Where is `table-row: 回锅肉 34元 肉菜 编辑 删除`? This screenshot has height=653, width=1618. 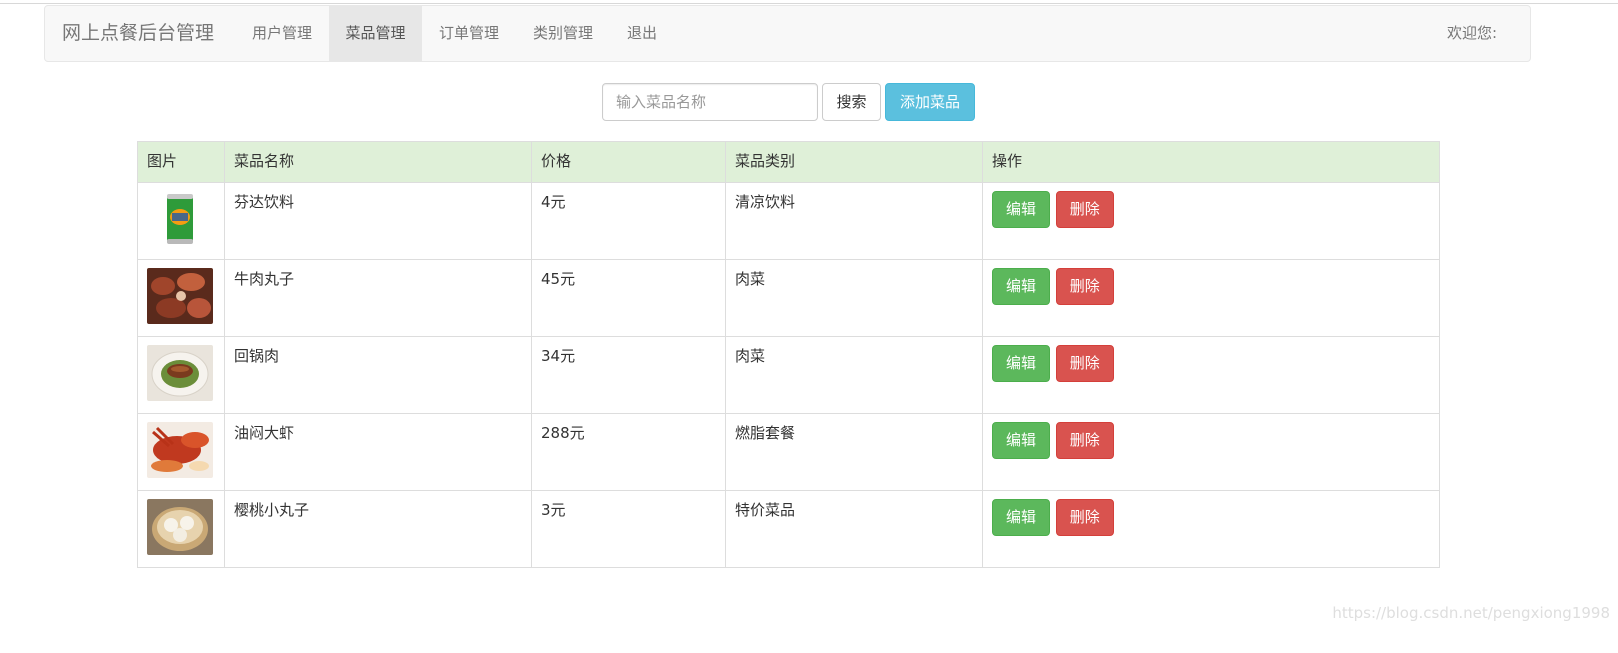
table-row: 回锅肉 34元 肉菜 编辑 删除 is located at coordinates (788, 375).